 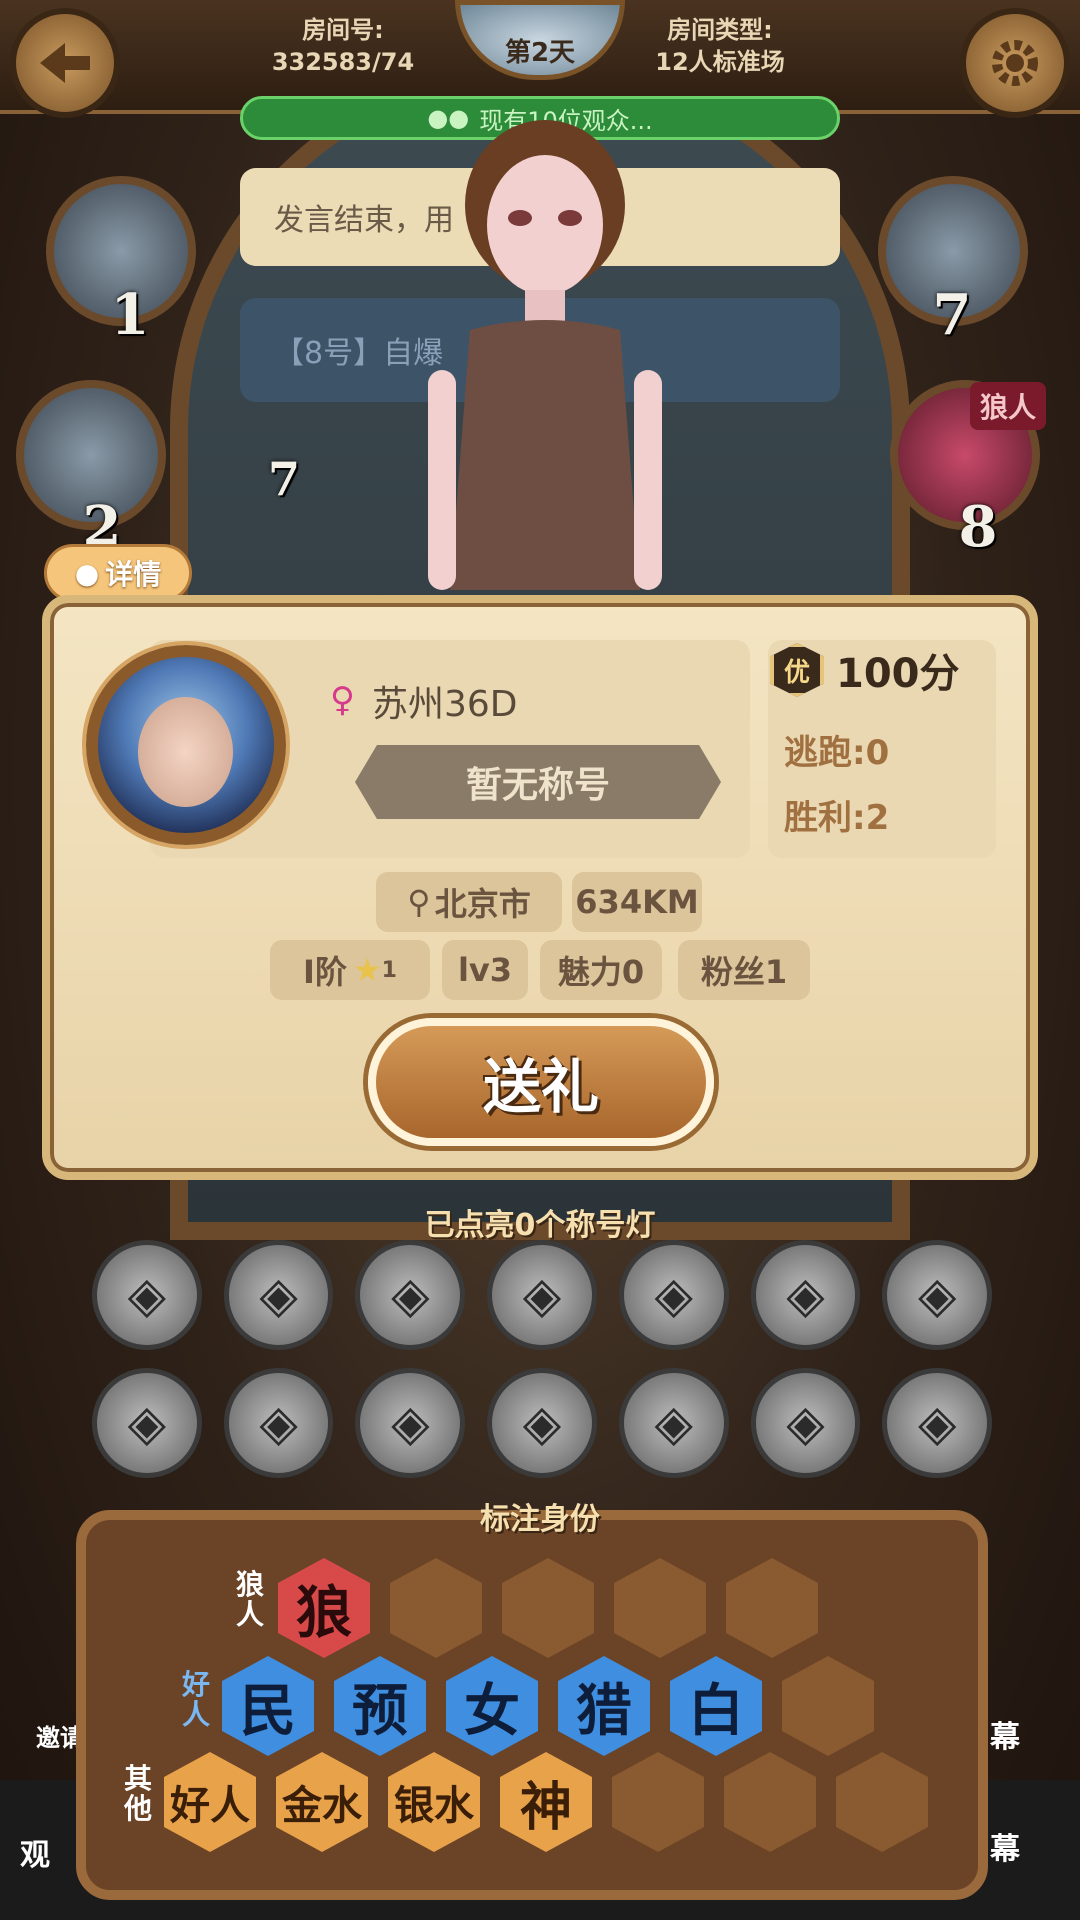 I want to click on room-type: 房间类型: 12人标准场, so click(x=720, y=46).